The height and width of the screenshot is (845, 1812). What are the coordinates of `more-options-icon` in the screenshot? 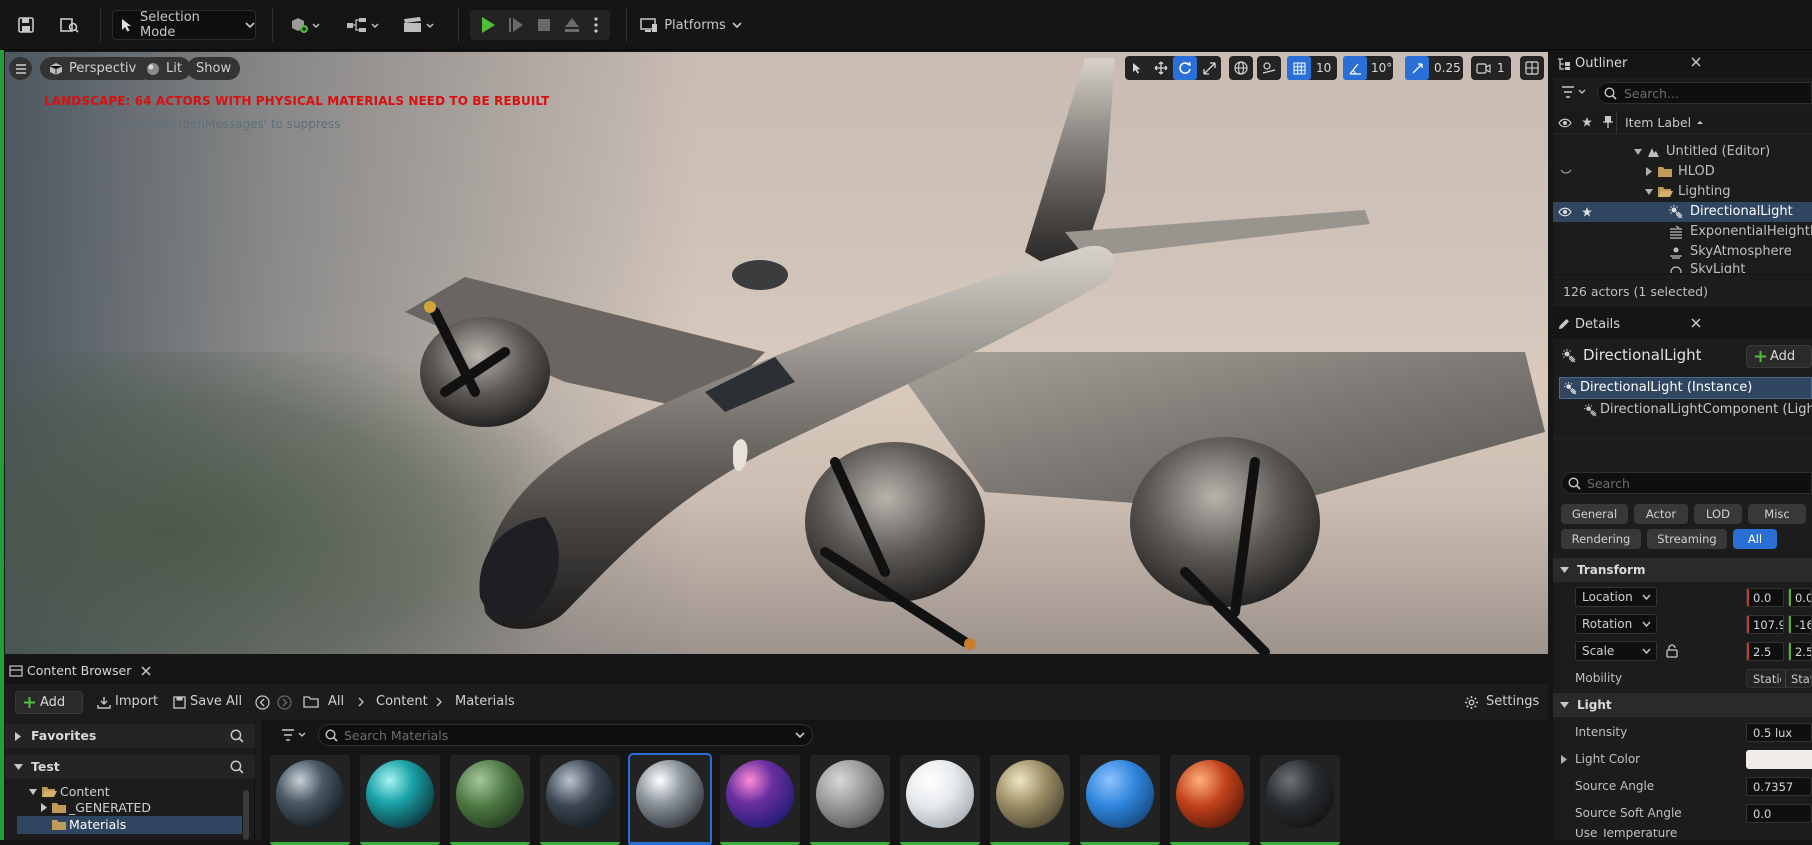 It's located at (596, 25).